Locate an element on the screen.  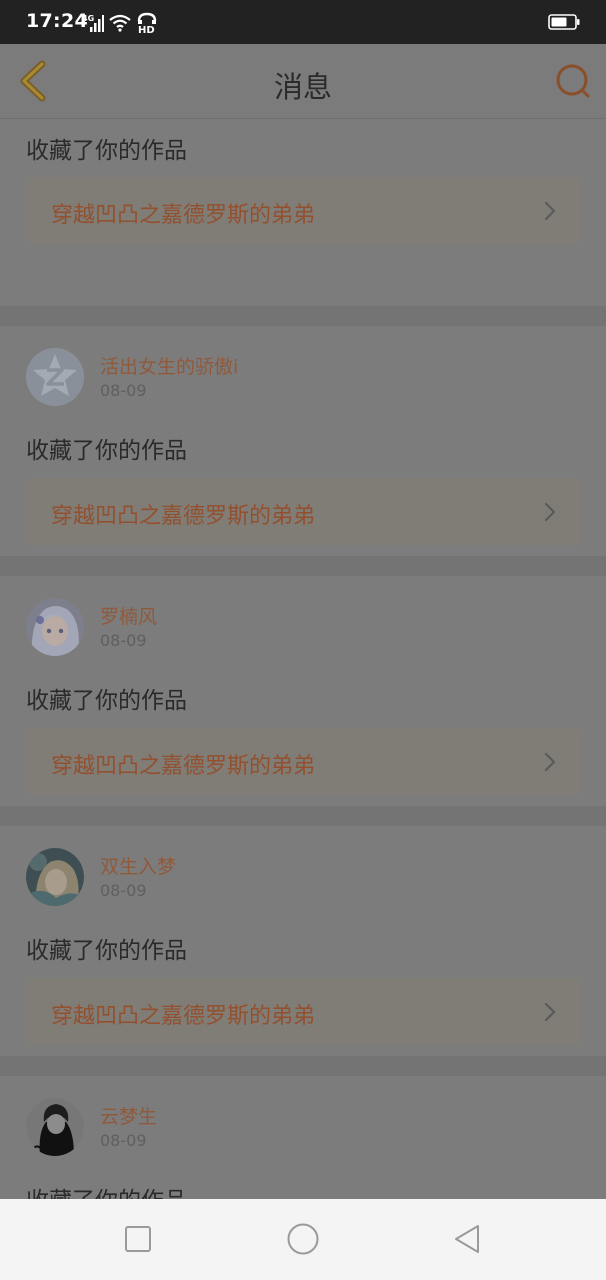
wifi-icon is located at coordinates (120, 23).